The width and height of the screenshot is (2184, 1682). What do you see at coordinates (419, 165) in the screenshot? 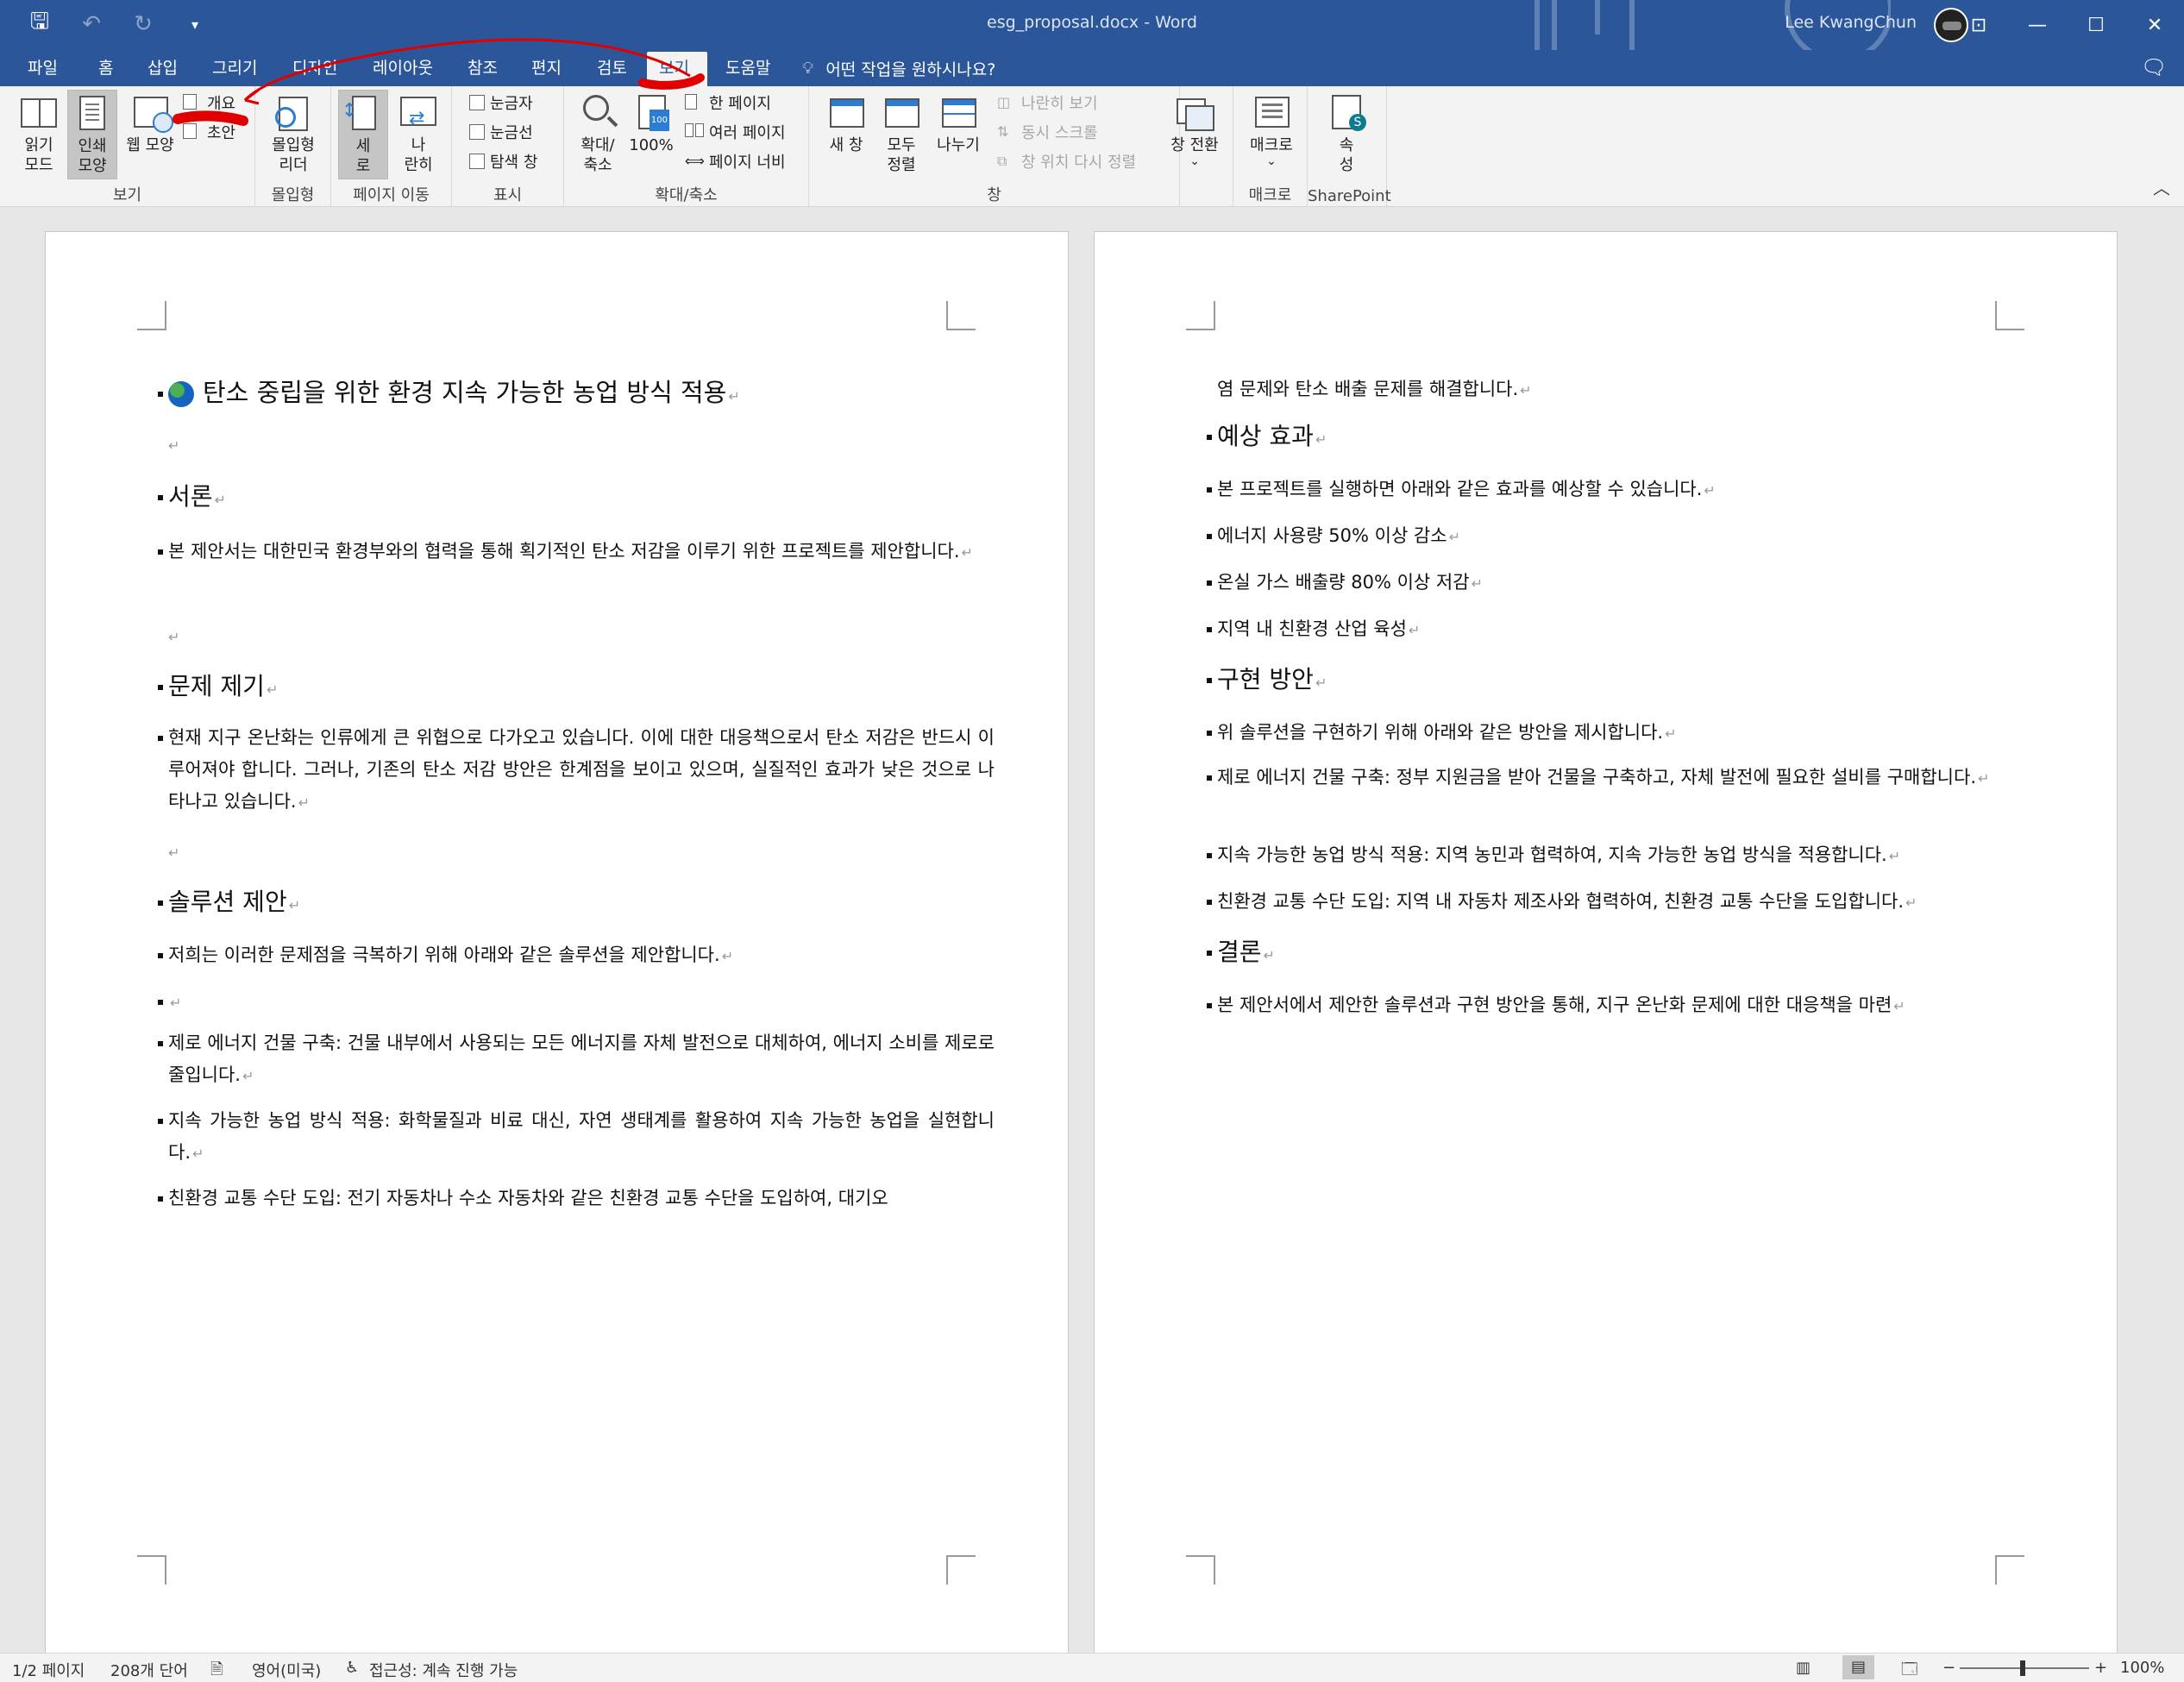
I see `side-label-2: 란히` at bounding box center [419, 165].